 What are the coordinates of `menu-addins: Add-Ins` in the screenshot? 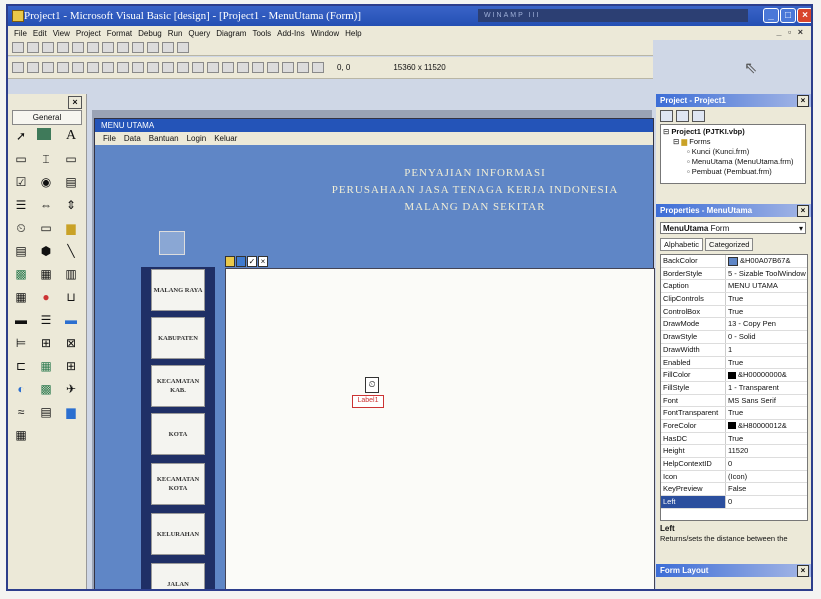 It's located at (291, 33).